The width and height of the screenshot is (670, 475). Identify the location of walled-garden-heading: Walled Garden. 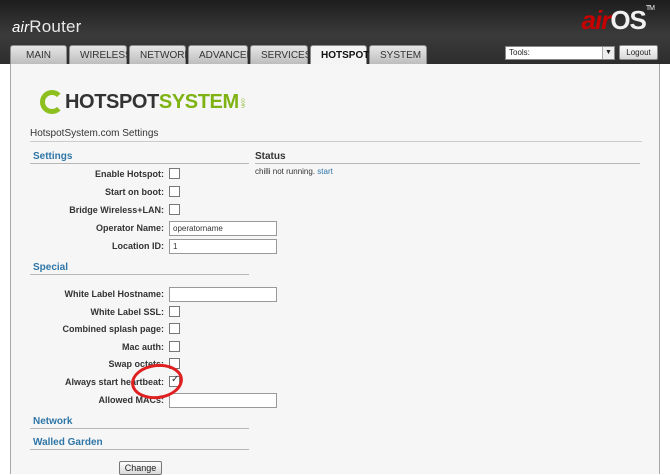
(68, 442).